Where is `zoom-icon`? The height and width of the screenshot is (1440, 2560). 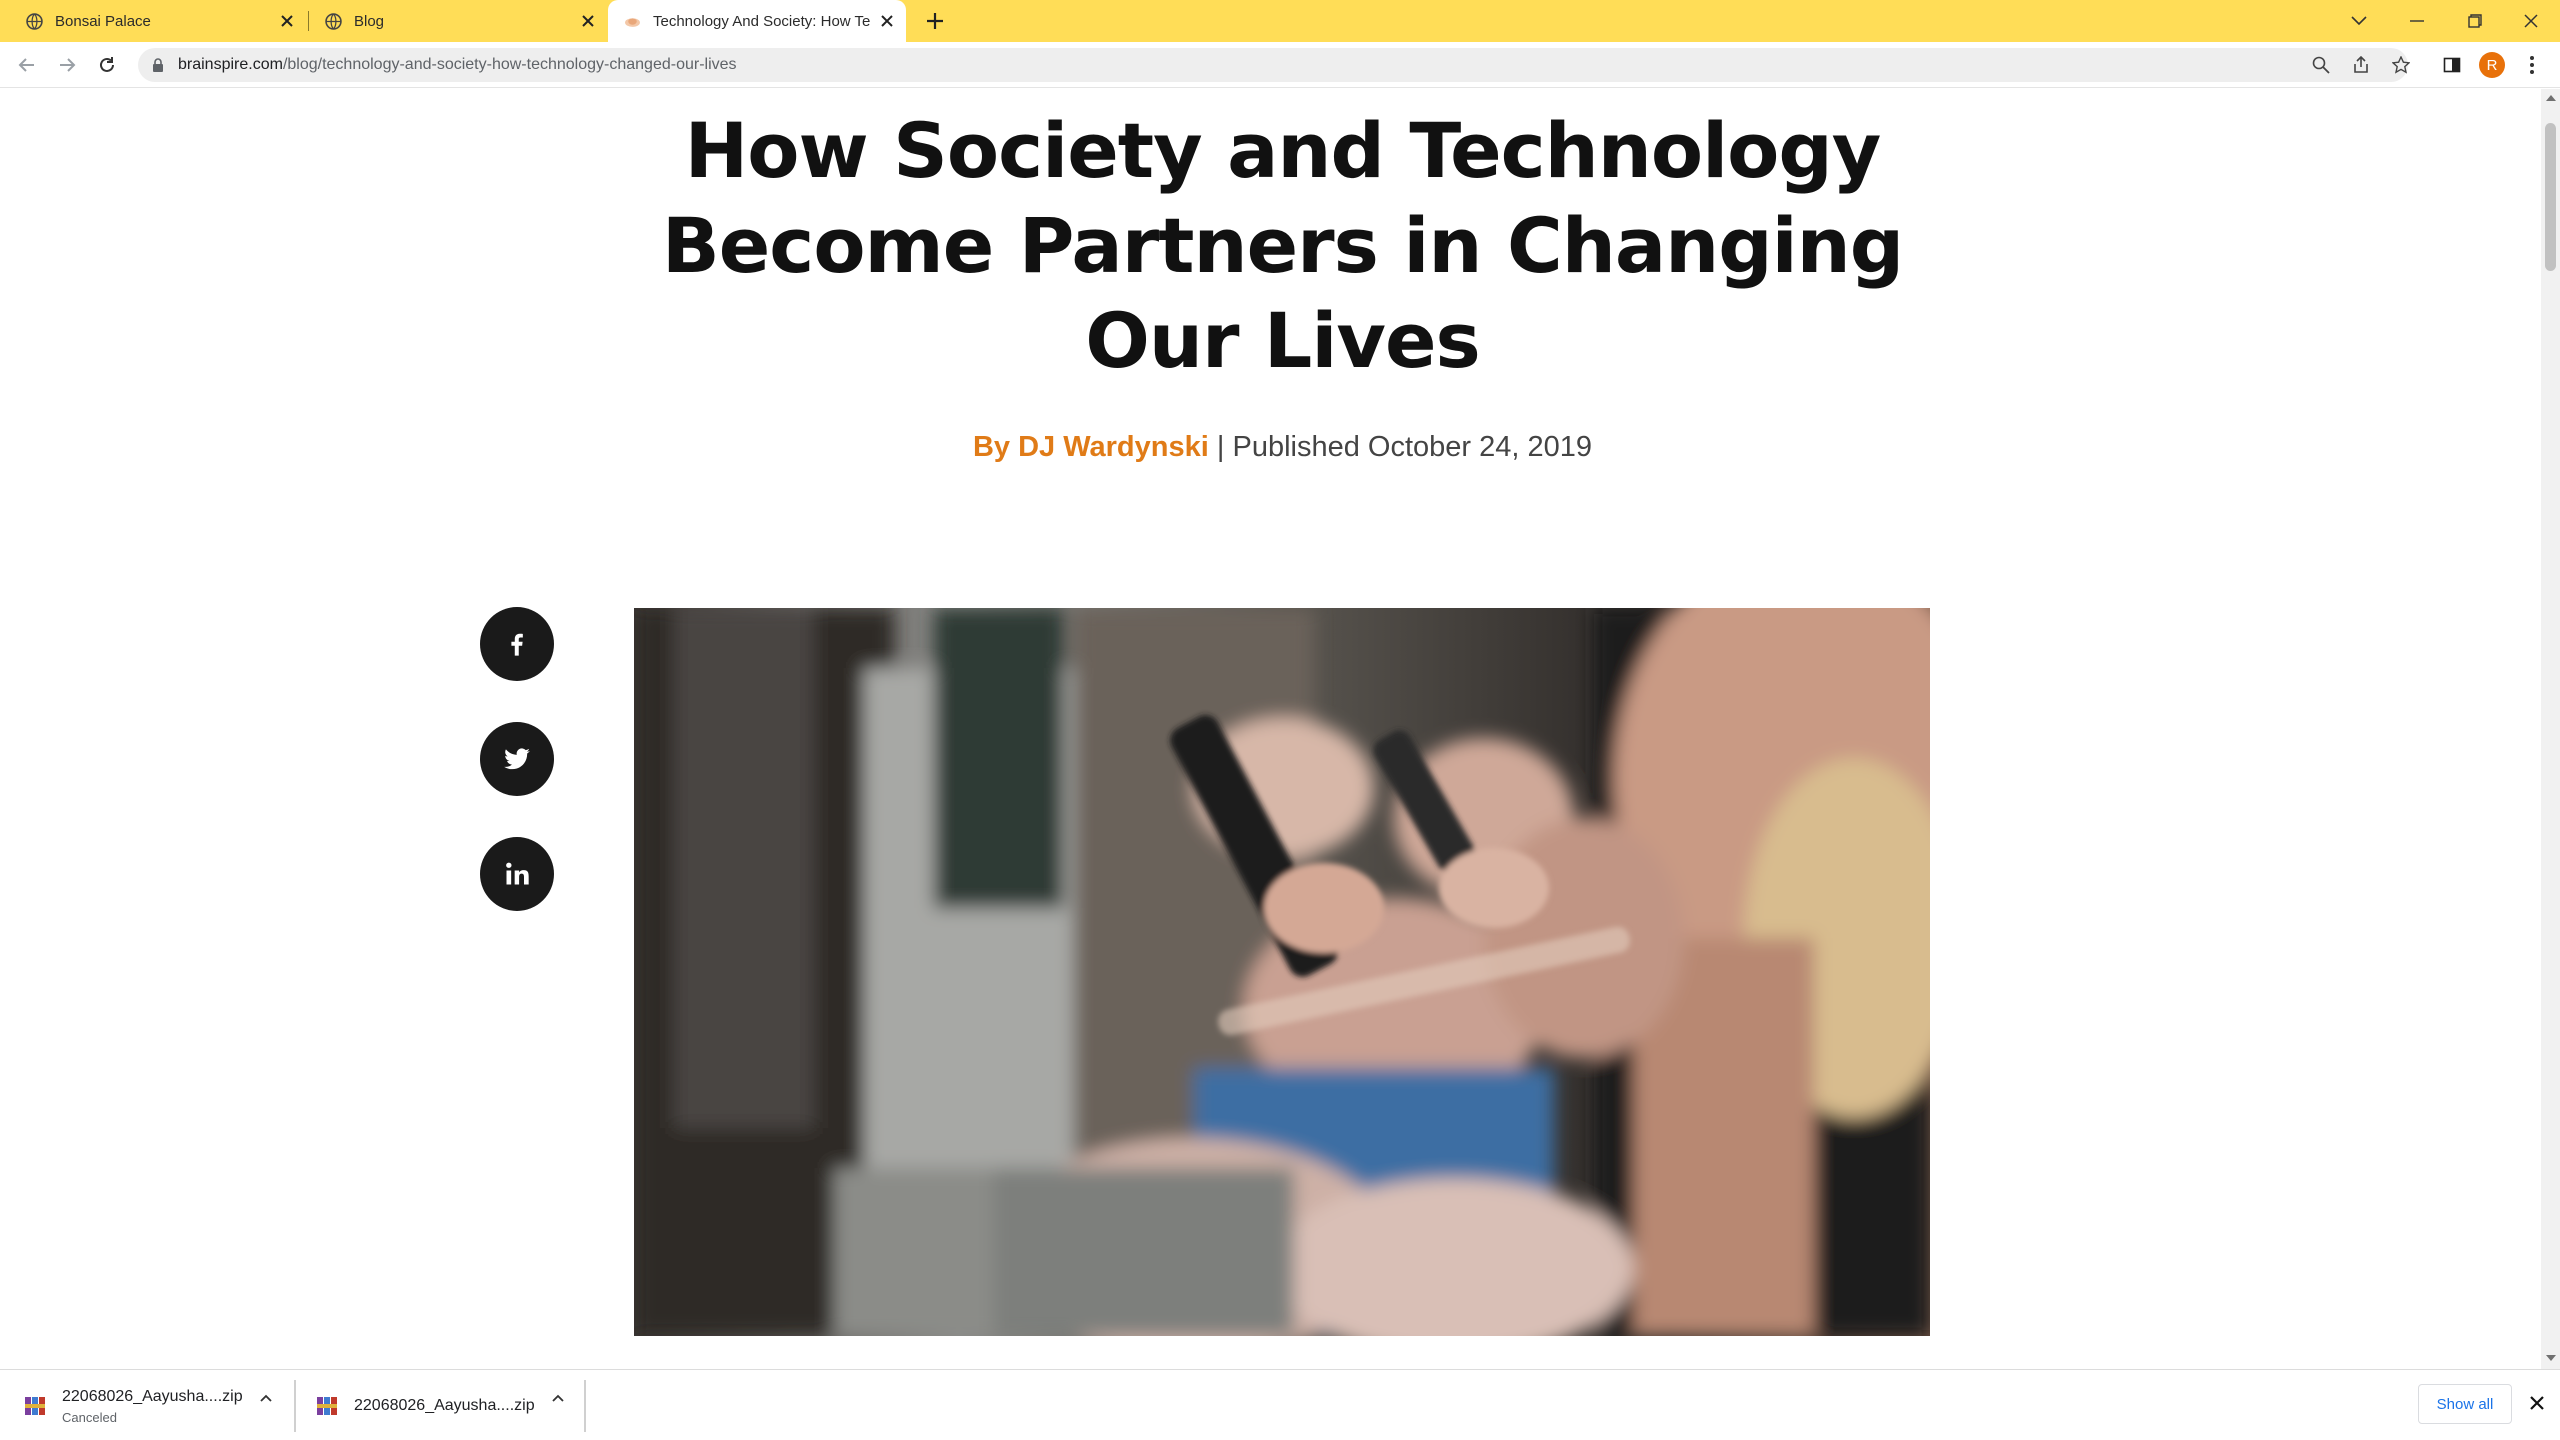
zoom-icon is located at coordinates (2321, 65).